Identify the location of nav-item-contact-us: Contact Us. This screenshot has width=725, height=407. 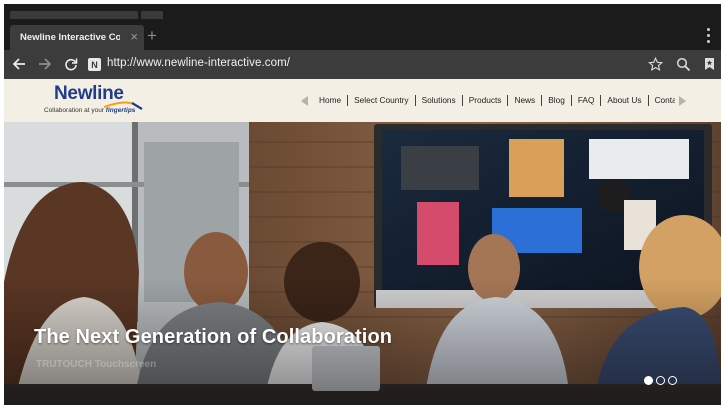
(661, 100).